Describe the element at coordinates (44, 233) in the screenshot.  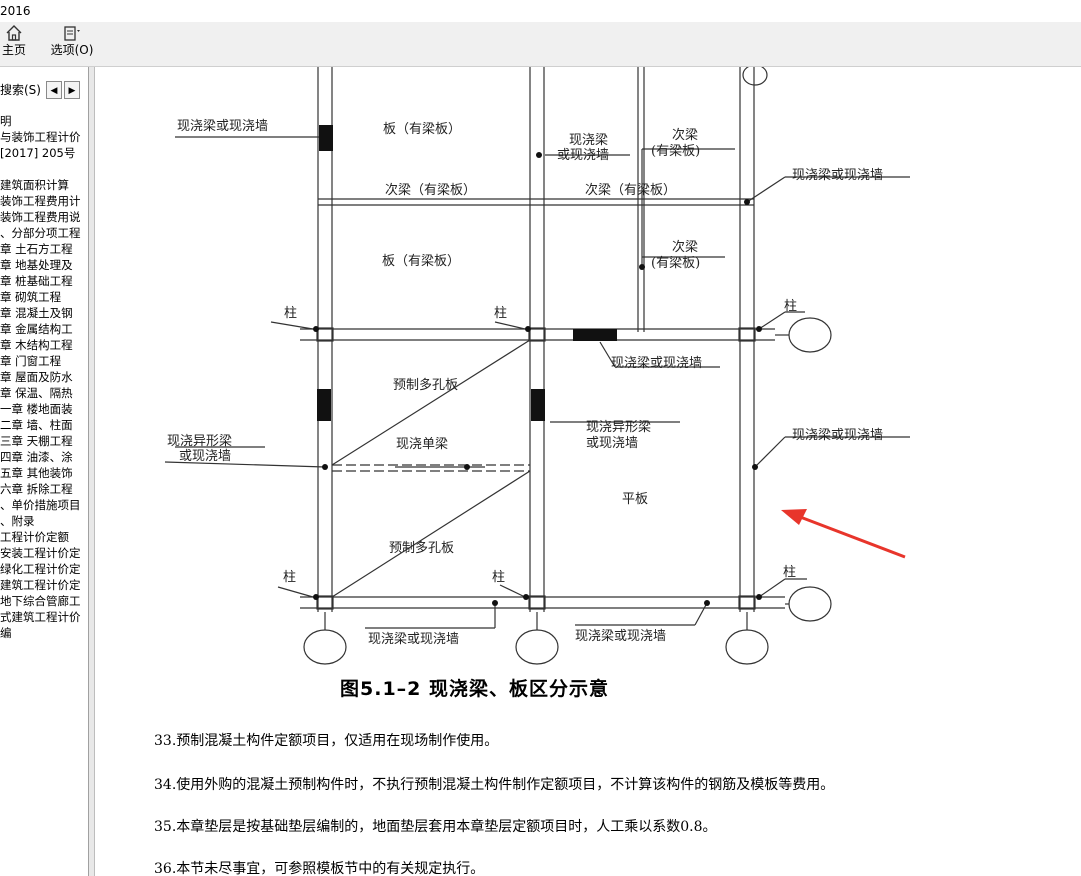
I see `tree-item: 、分部分项工程` at that location.